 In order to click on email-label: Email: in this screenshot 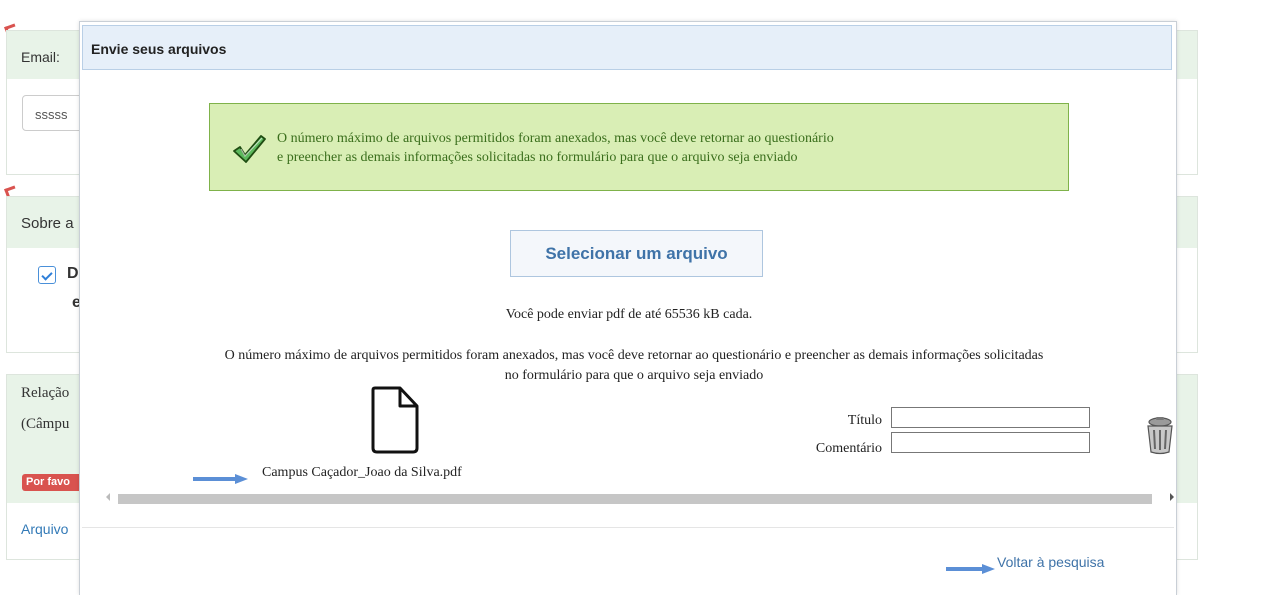, I will do `click(40, 57)`.